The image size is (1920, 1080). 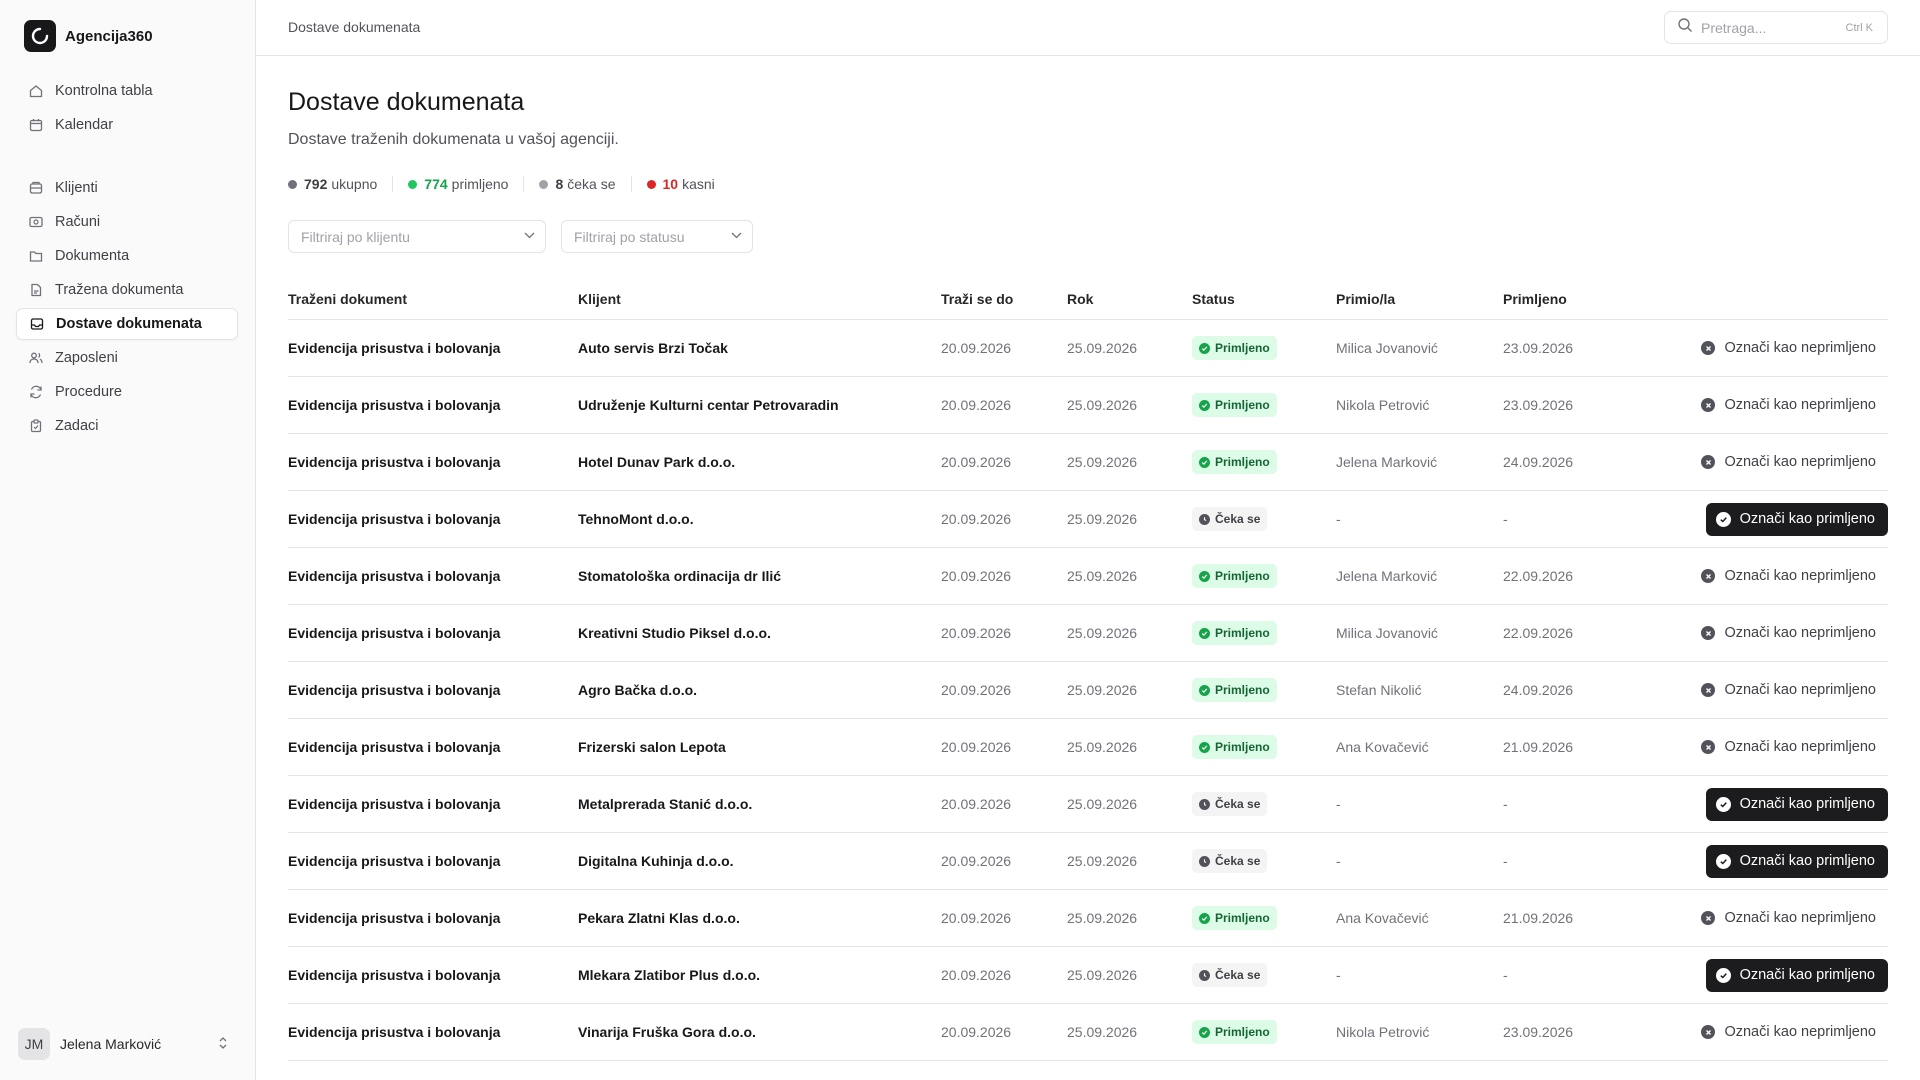 What do you see at coordinates (394, 348) in the screenshot?
I see `cell-document: Evidencija prisustva i bolovanja` at bounding box center [394, 348].